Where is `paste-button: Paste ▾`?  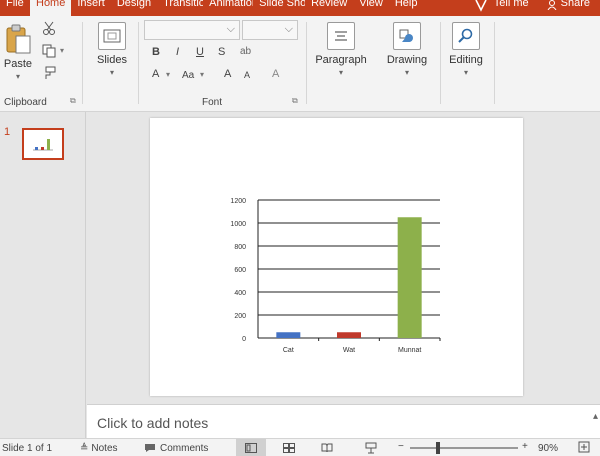
paste-button: Paste ▾ is located at coordinates (18, 52).